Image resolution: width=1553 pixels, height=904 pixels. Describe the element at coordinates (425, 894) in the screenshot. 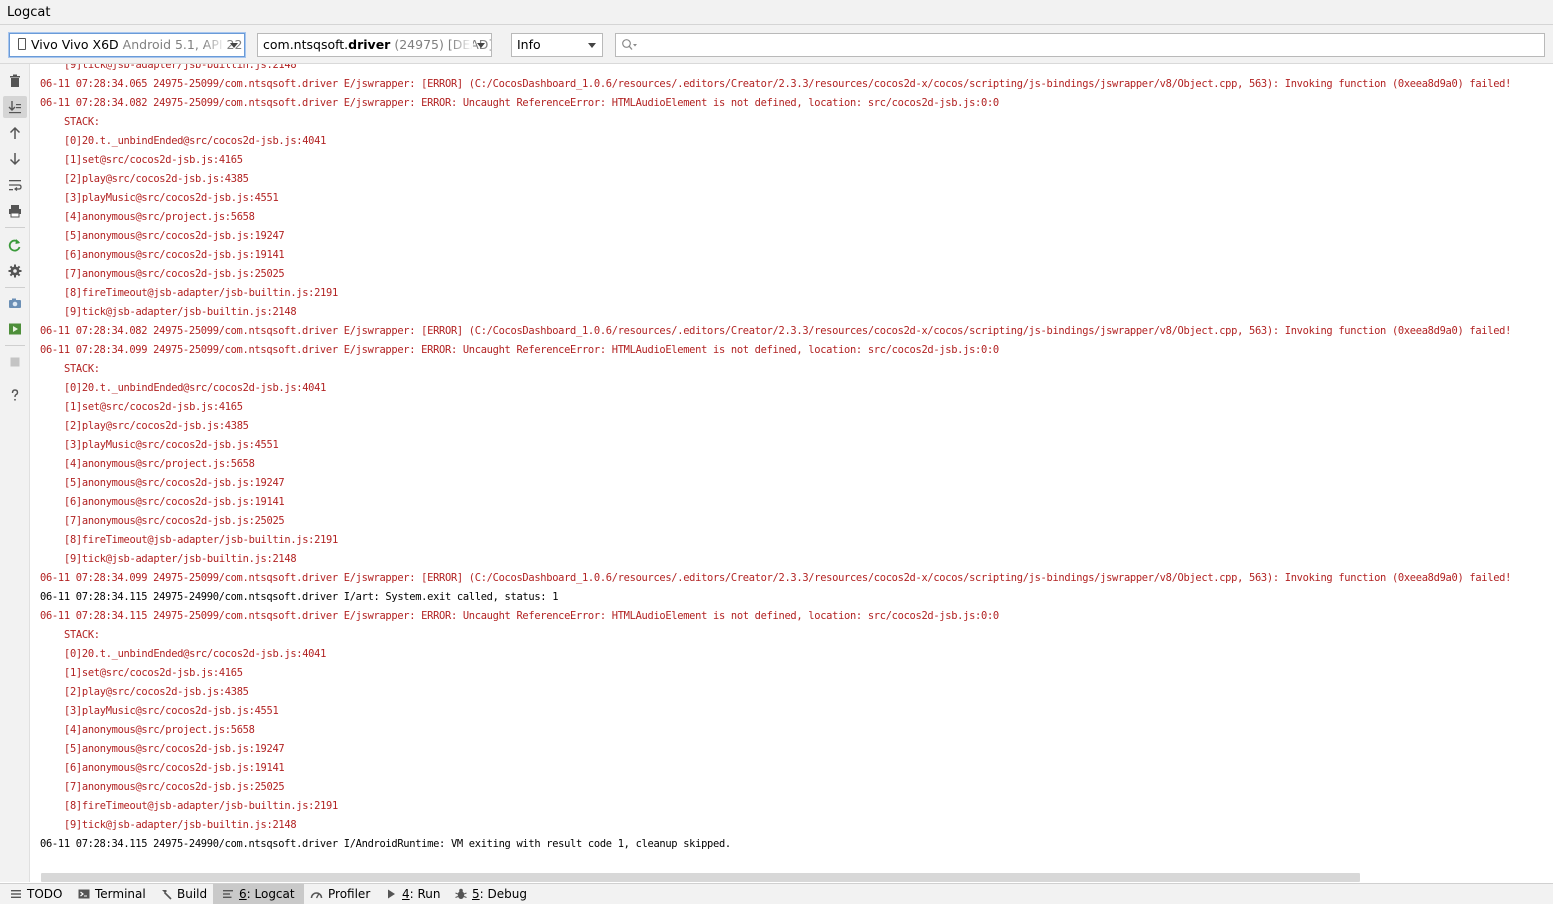

I see `tab-label: : Run` at that location.